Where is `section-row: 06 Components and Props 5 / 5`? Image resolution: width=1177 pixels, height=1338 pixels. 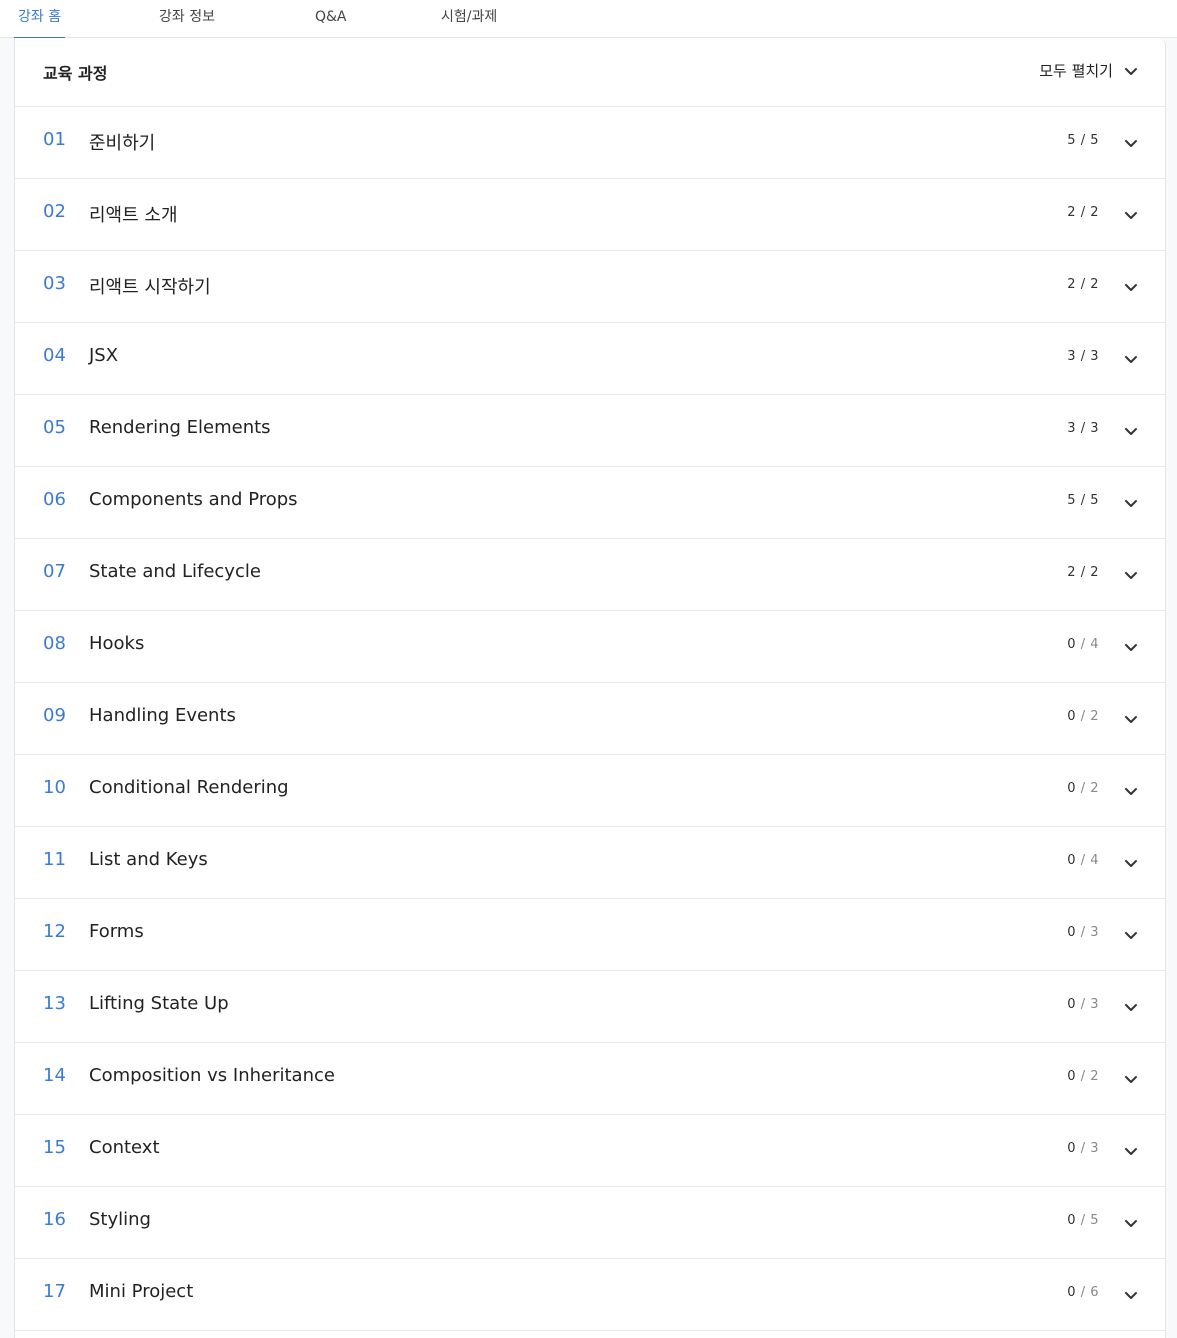 section-row: 06 Components and Props 5 / 5 is located at coordinates (590, 503).